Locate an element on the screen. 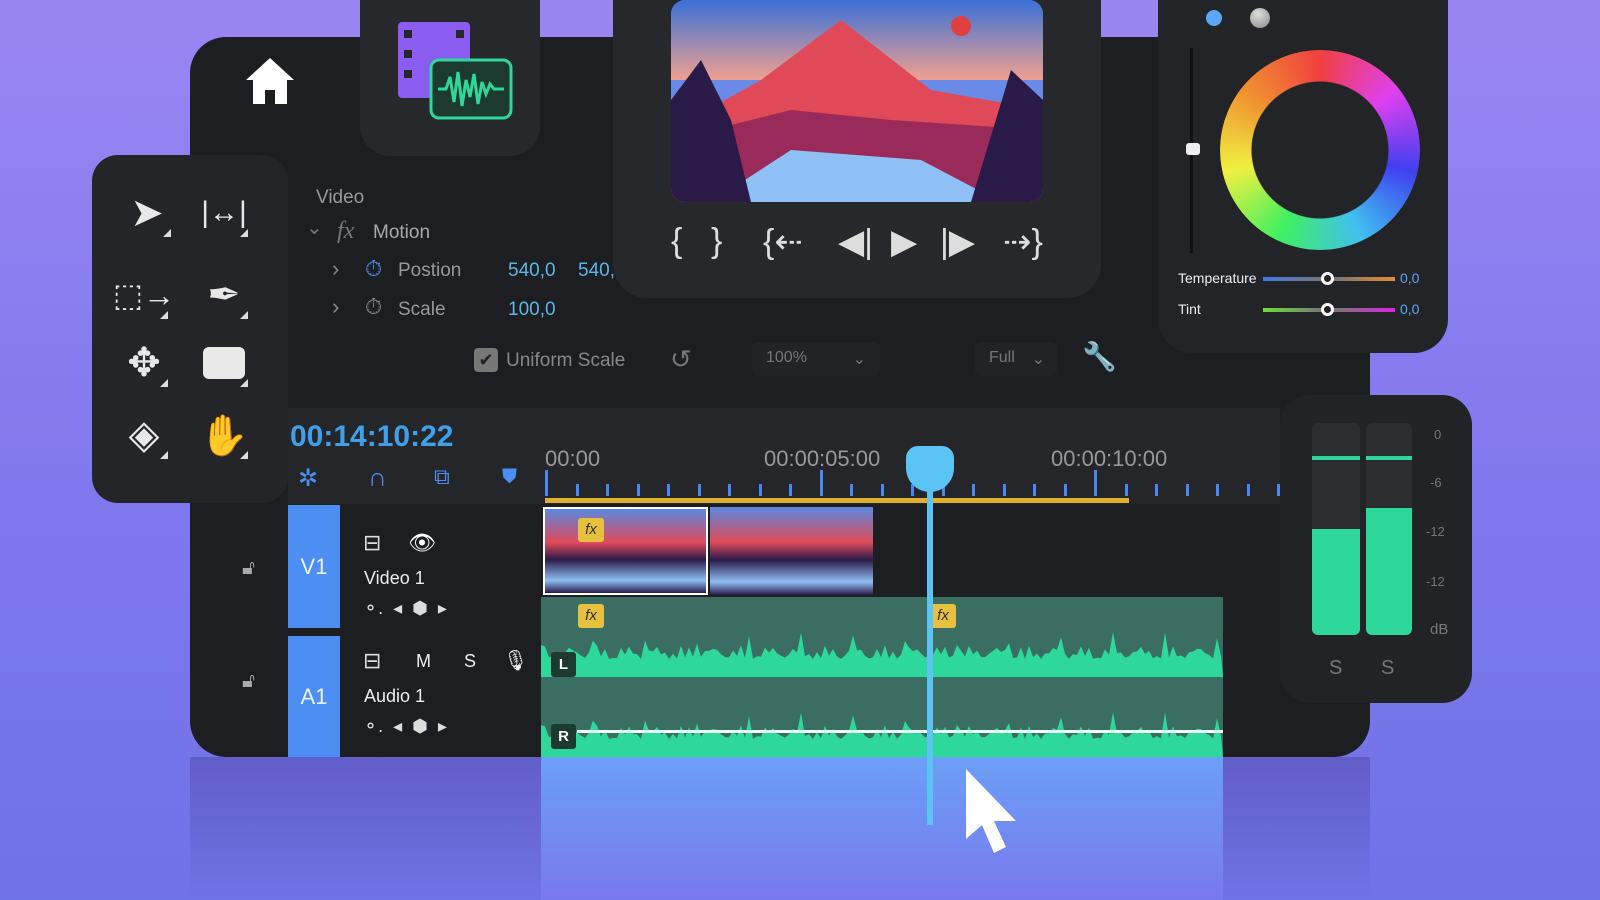  playhead-handle is located at coordinates (930, 469).